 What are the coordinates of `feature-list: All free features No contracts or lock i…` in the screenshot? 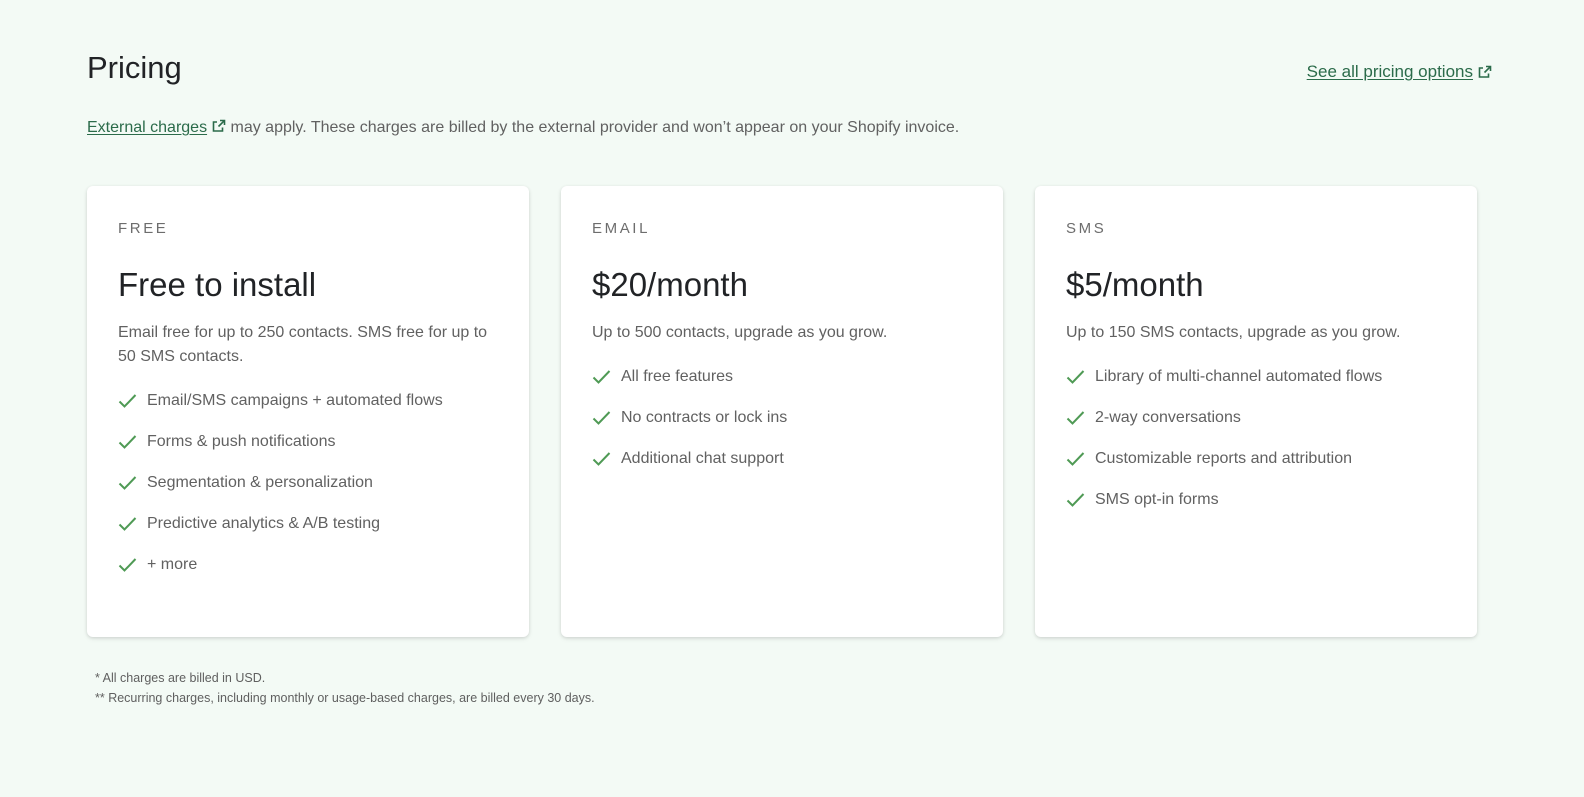 It's located at (782, 418).